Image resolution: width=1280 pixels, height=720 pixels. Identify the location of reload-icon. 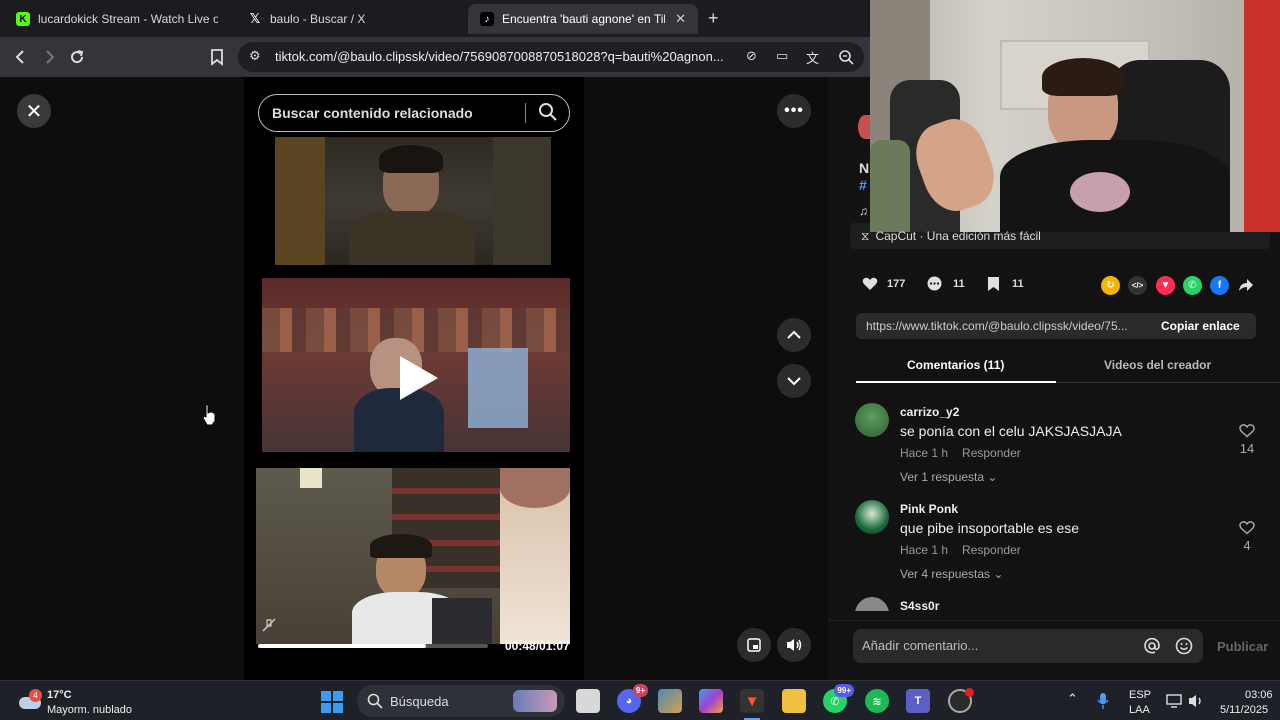
(77, 57).